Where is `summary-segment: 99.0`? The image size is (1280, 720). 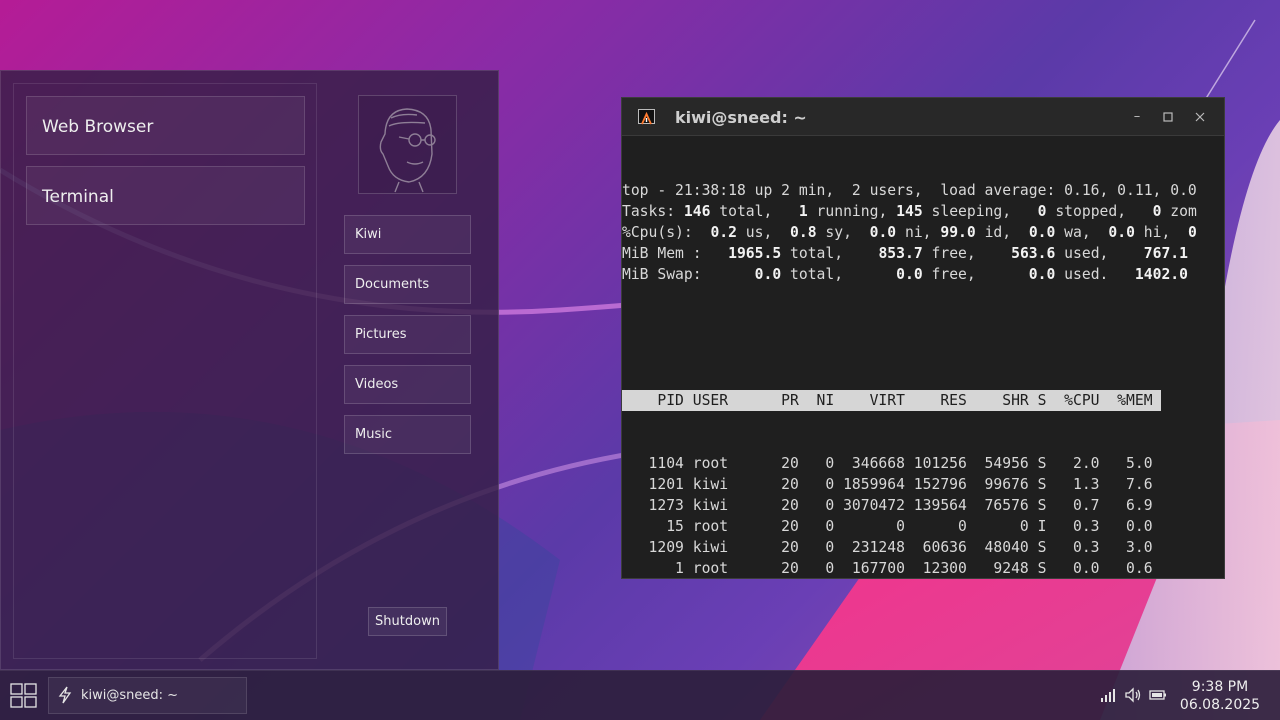 summary-segment: 99.0 is located at coordinates (958, 232).